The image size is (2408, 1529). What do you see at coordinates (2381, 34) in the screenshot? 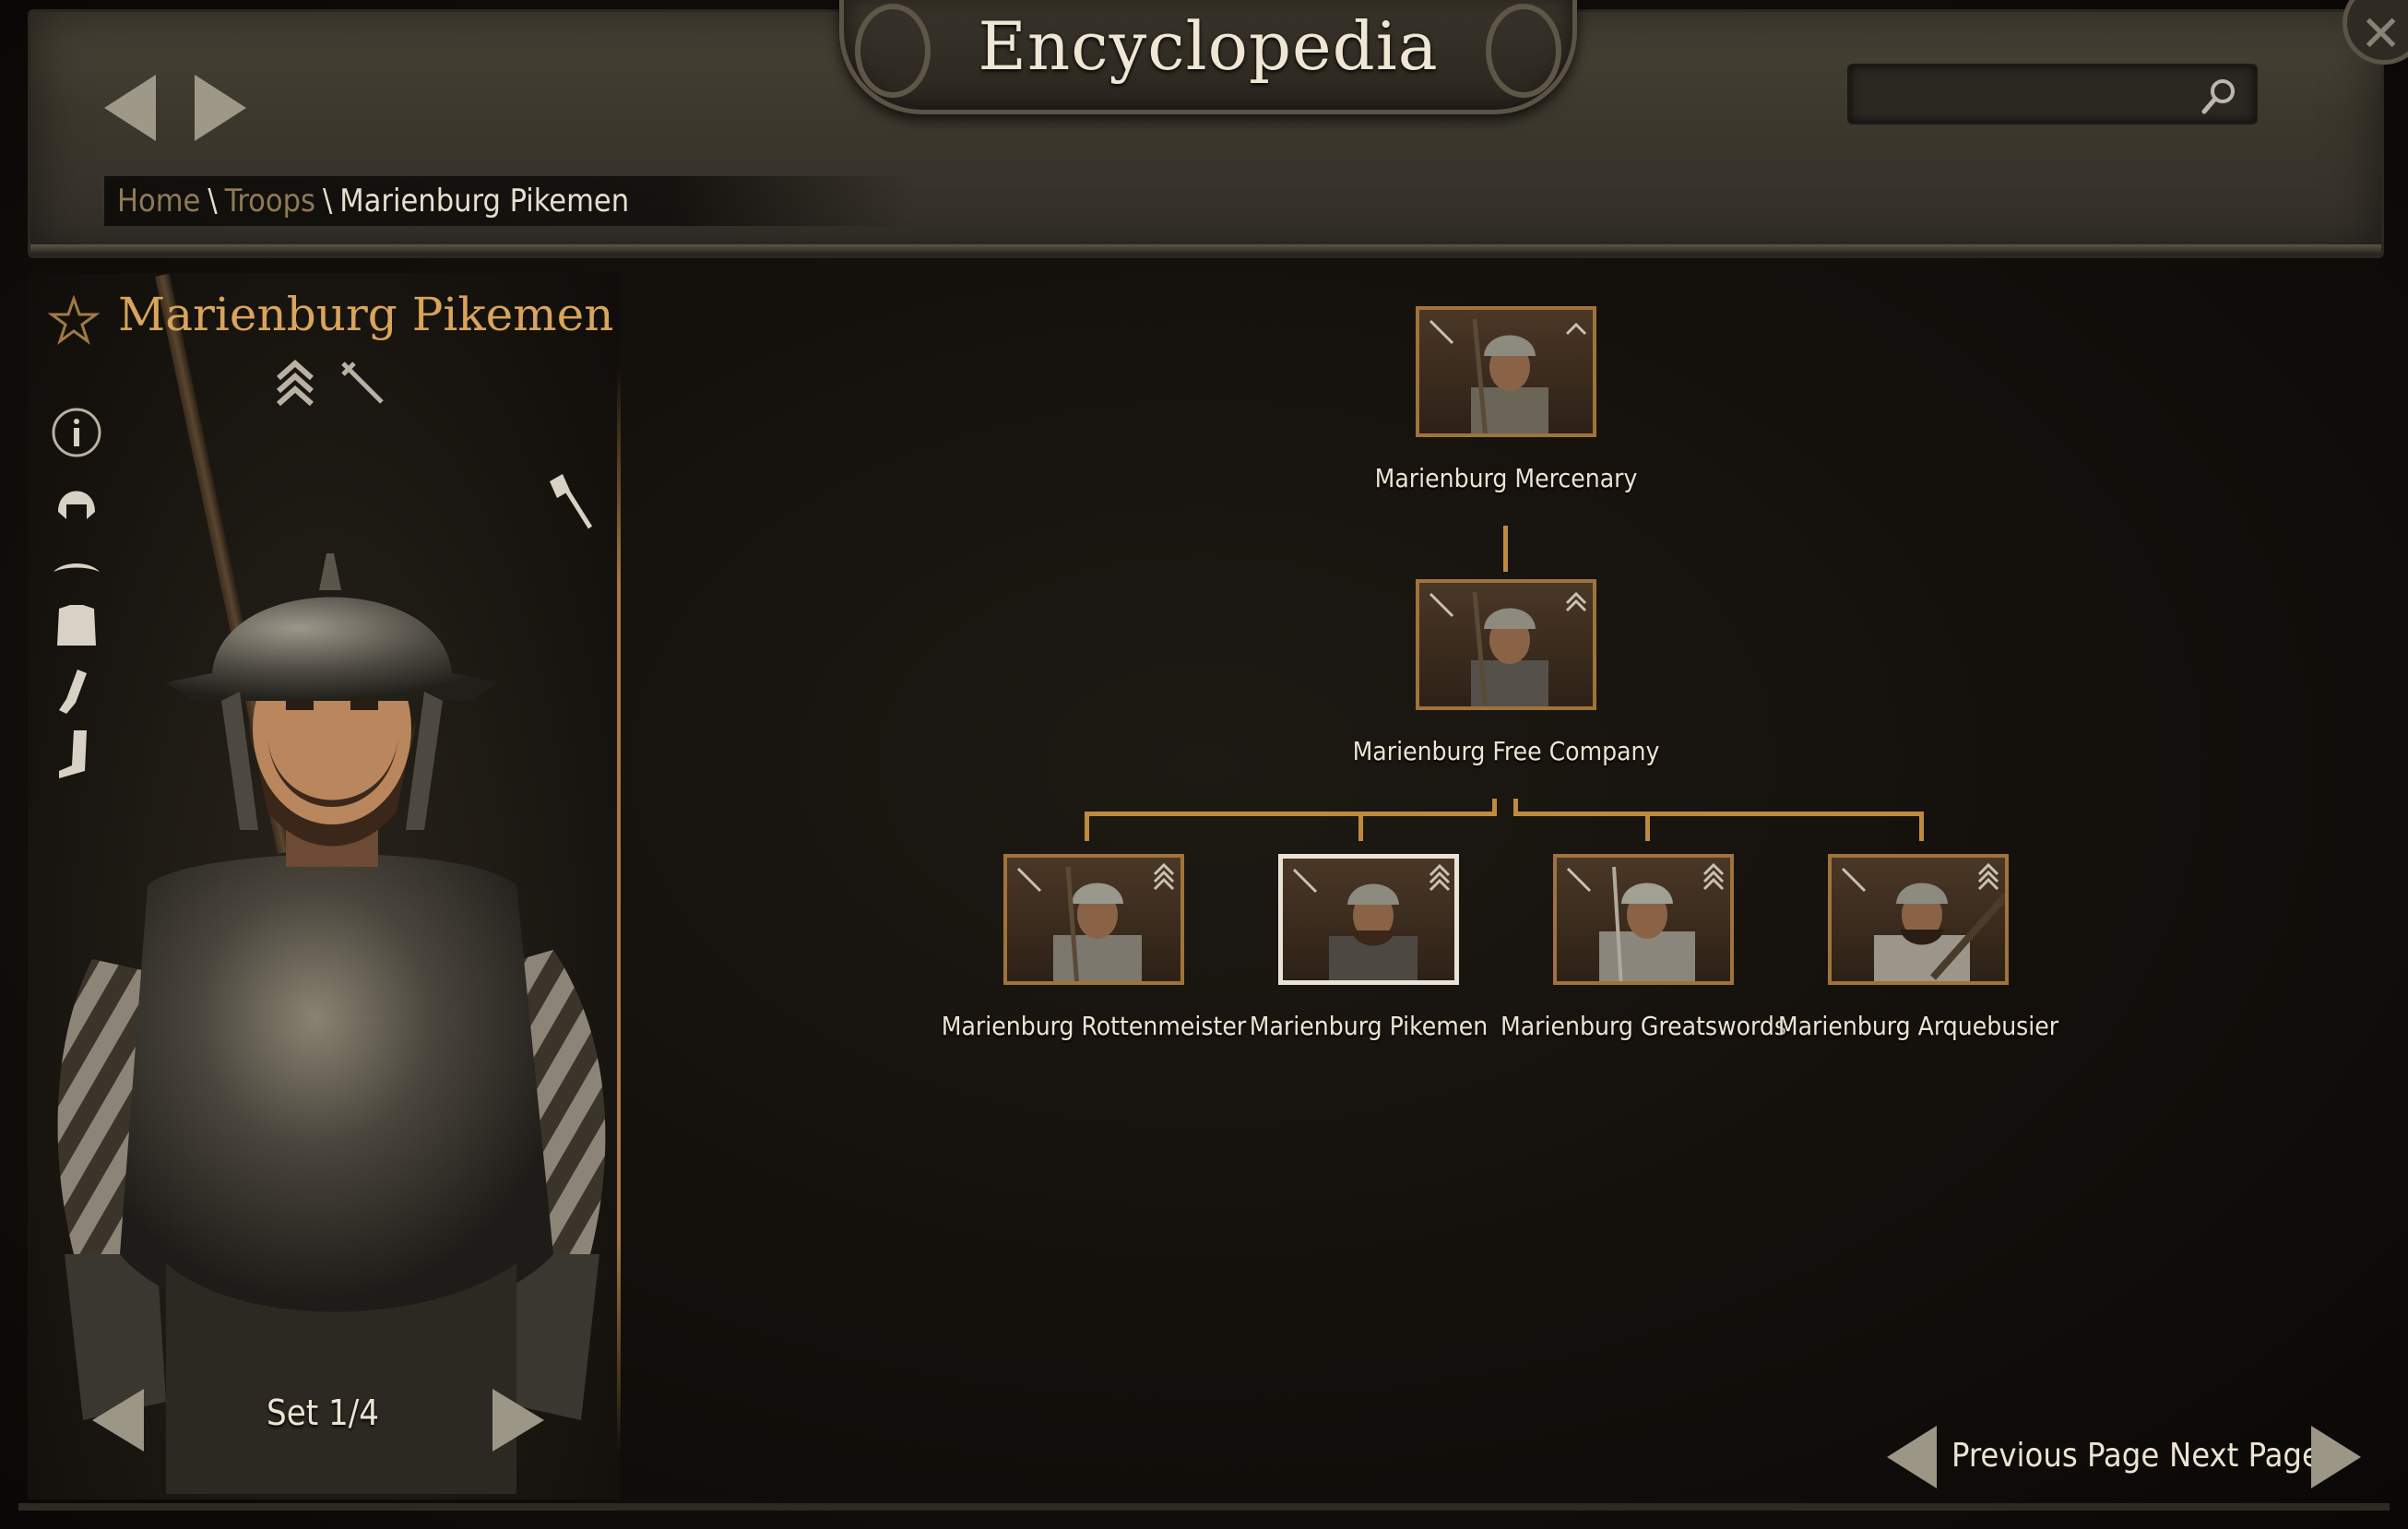
I see `close-icon: ✕` at bounding box center [2381, 34].